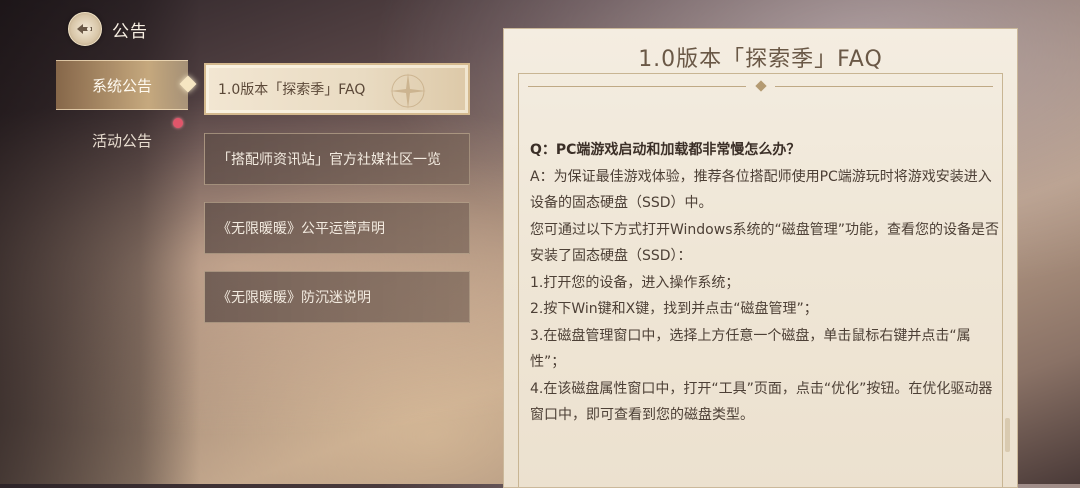  Describe the element at coordinates (1007, 435) in the screenshot. I see `article-scrollbar` at that location.